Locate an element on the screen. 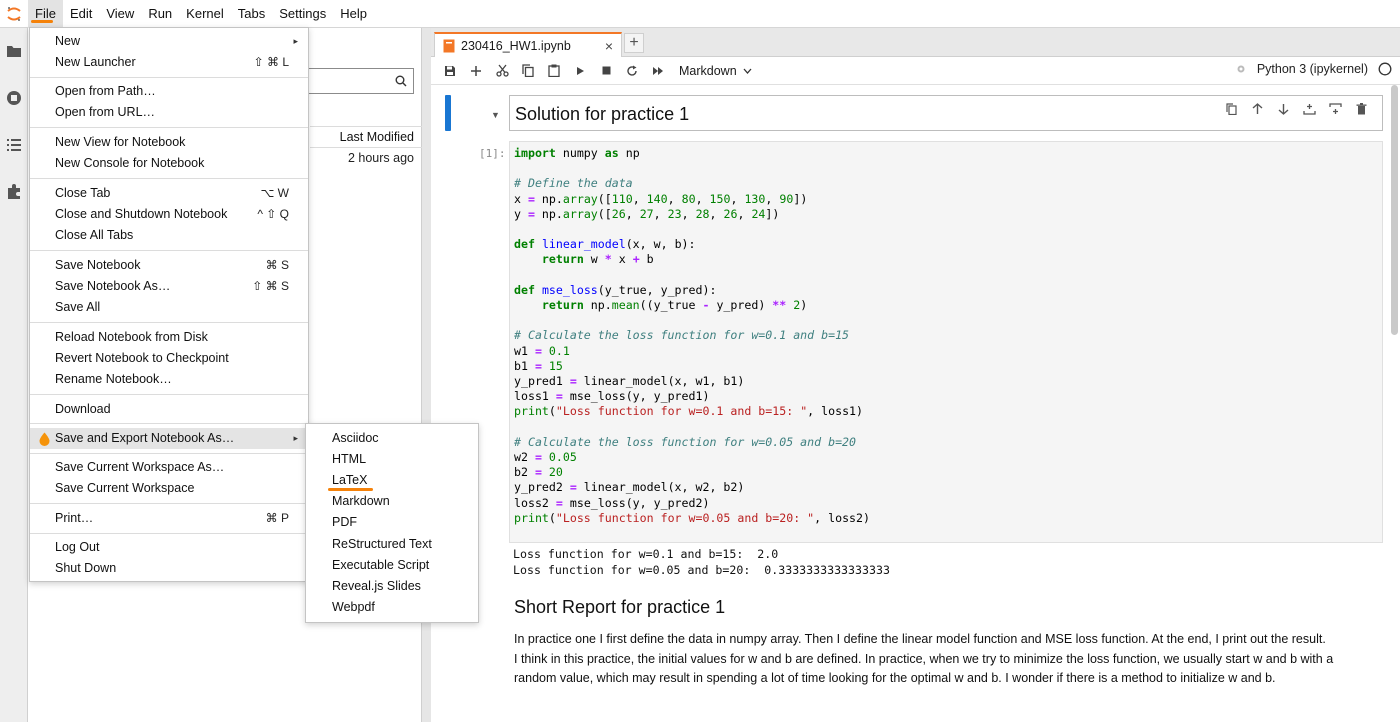 The height and width of the screenshot is (722, 1400). export-pdf: PDF is located at coordinates (392, 522).